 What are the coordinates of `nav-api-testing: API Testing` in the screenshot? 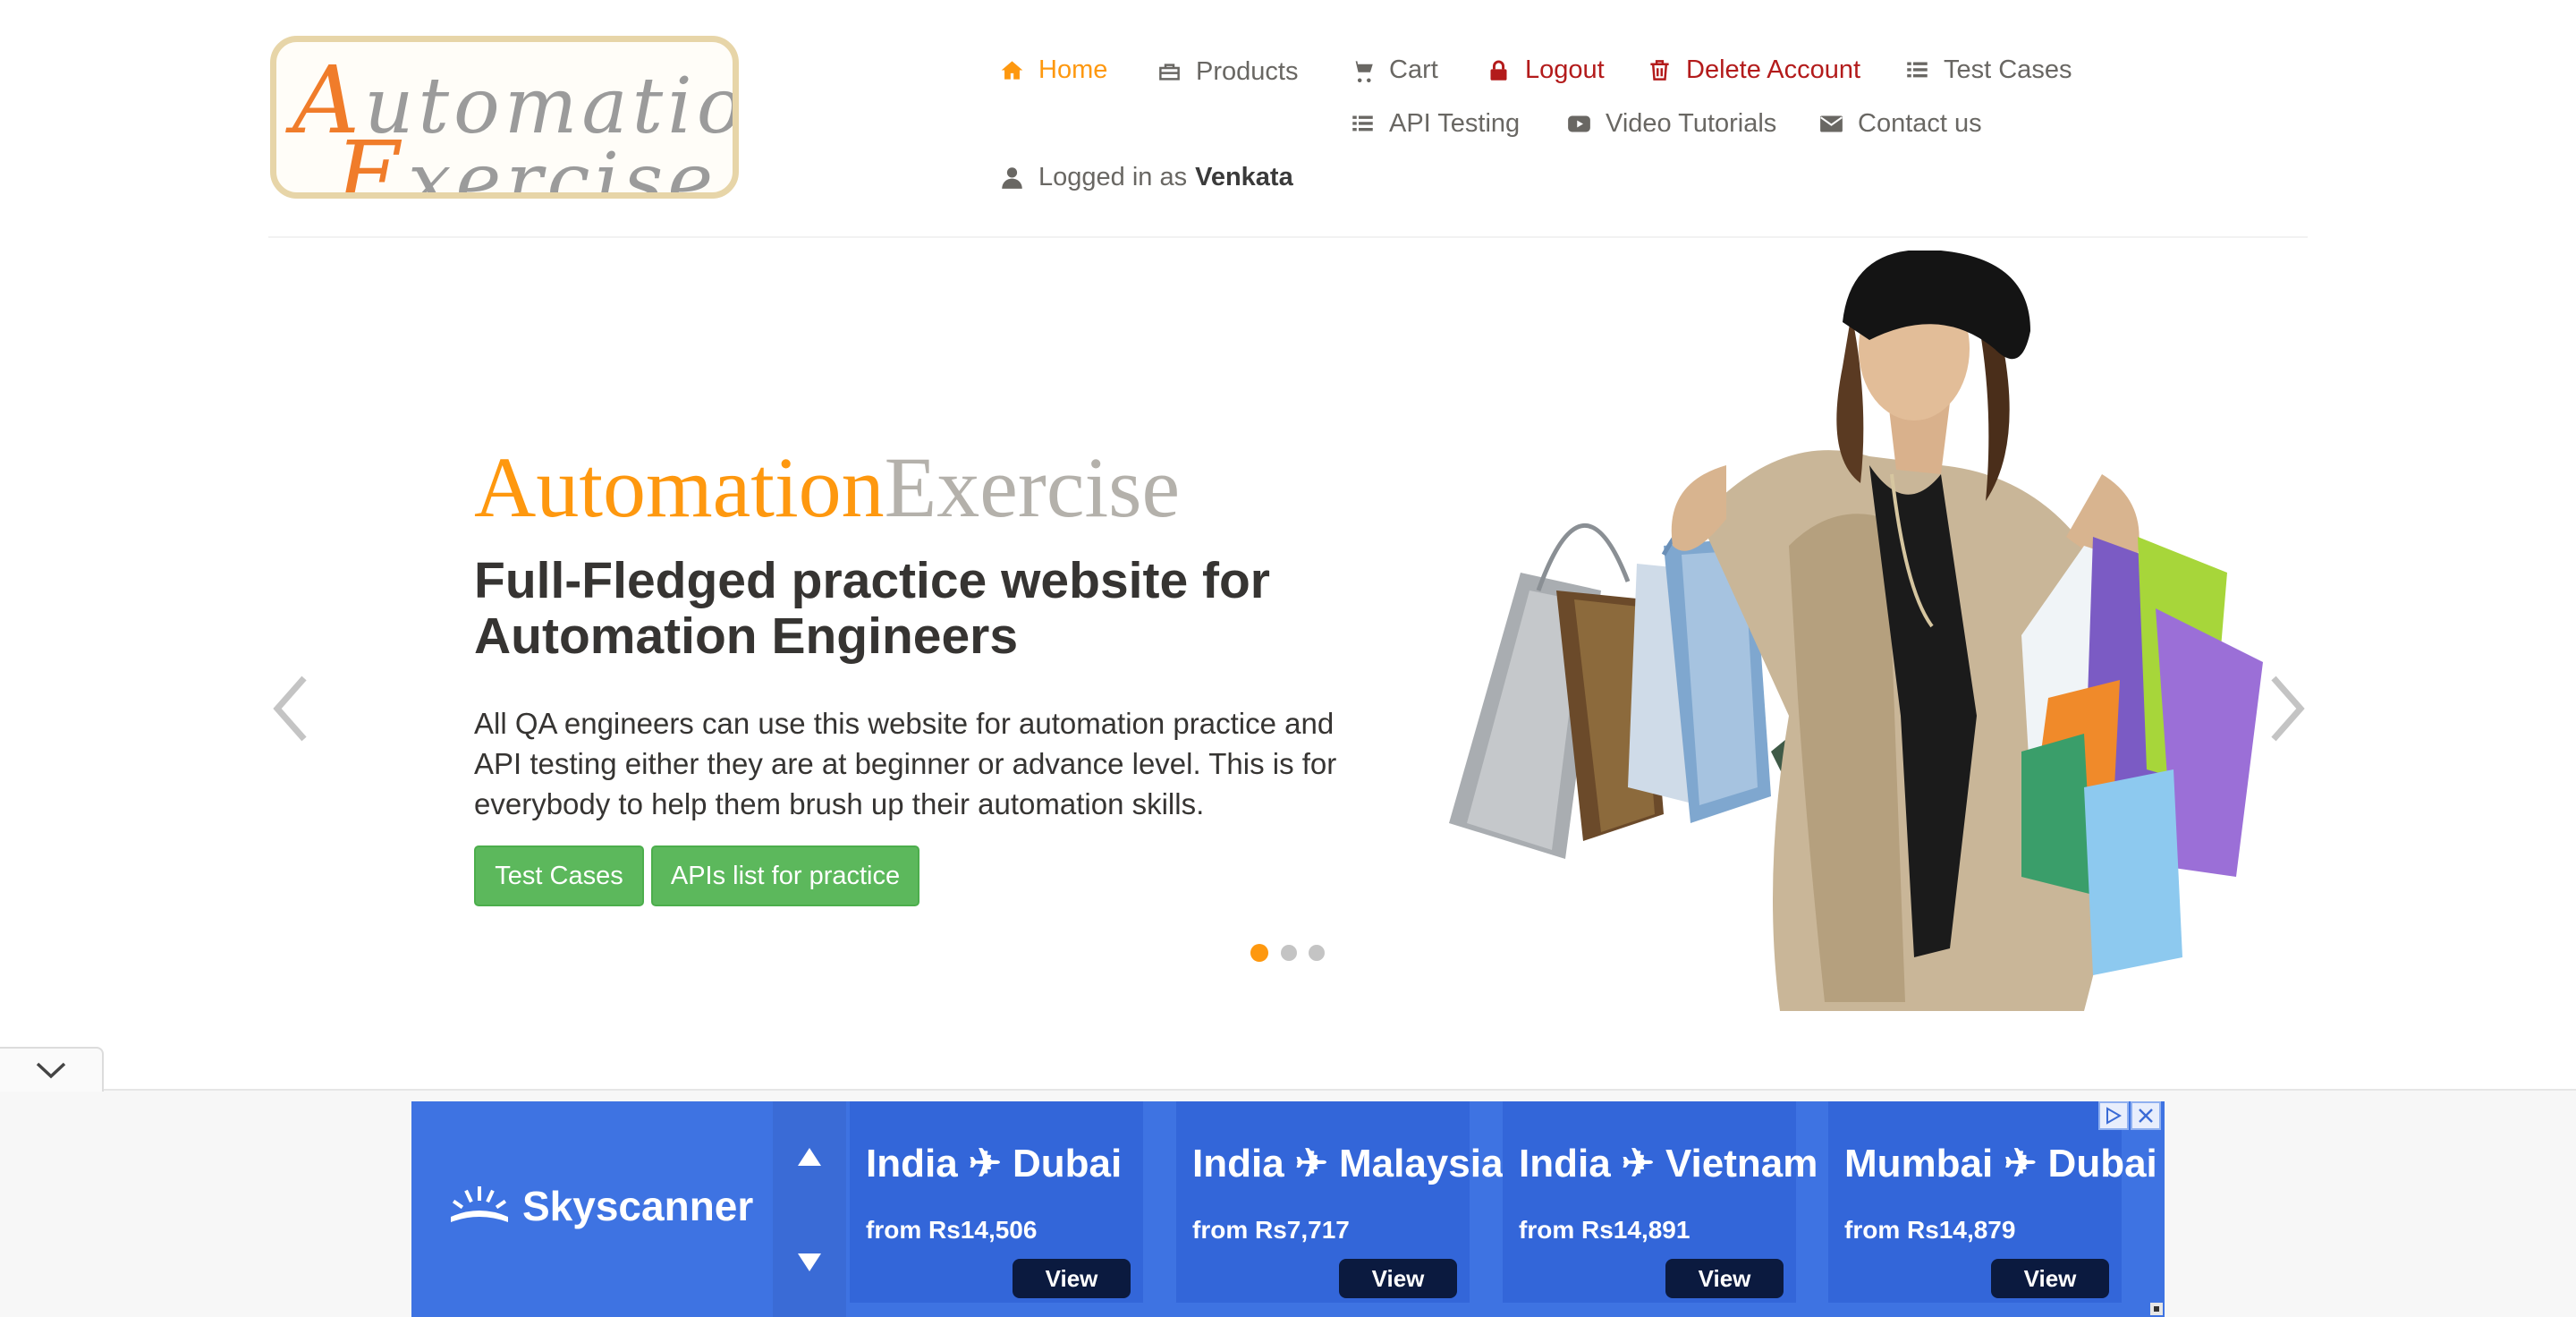 It's located at (1435, 124).